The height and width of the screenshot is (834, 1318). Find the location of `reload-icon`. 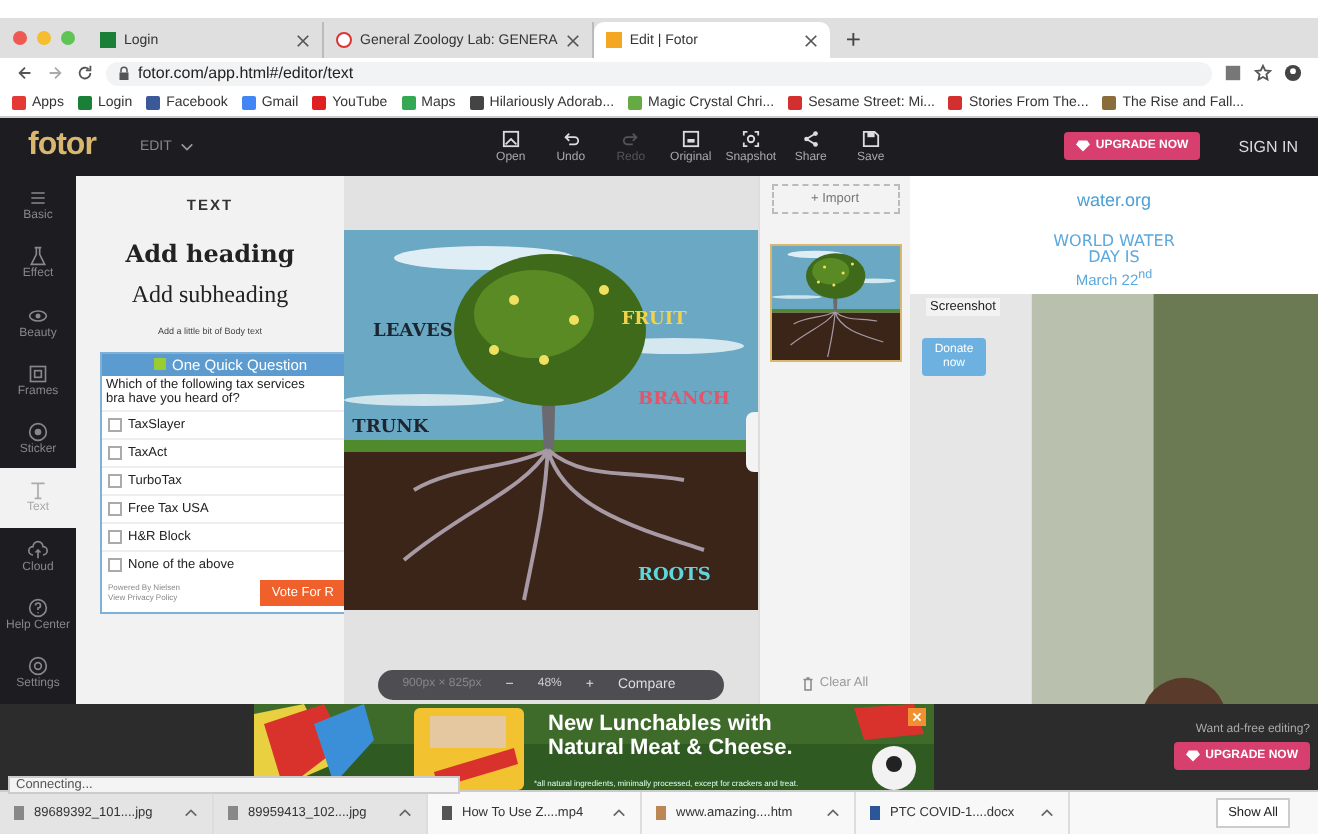

reload-icon is located at coordinates (85, 73).